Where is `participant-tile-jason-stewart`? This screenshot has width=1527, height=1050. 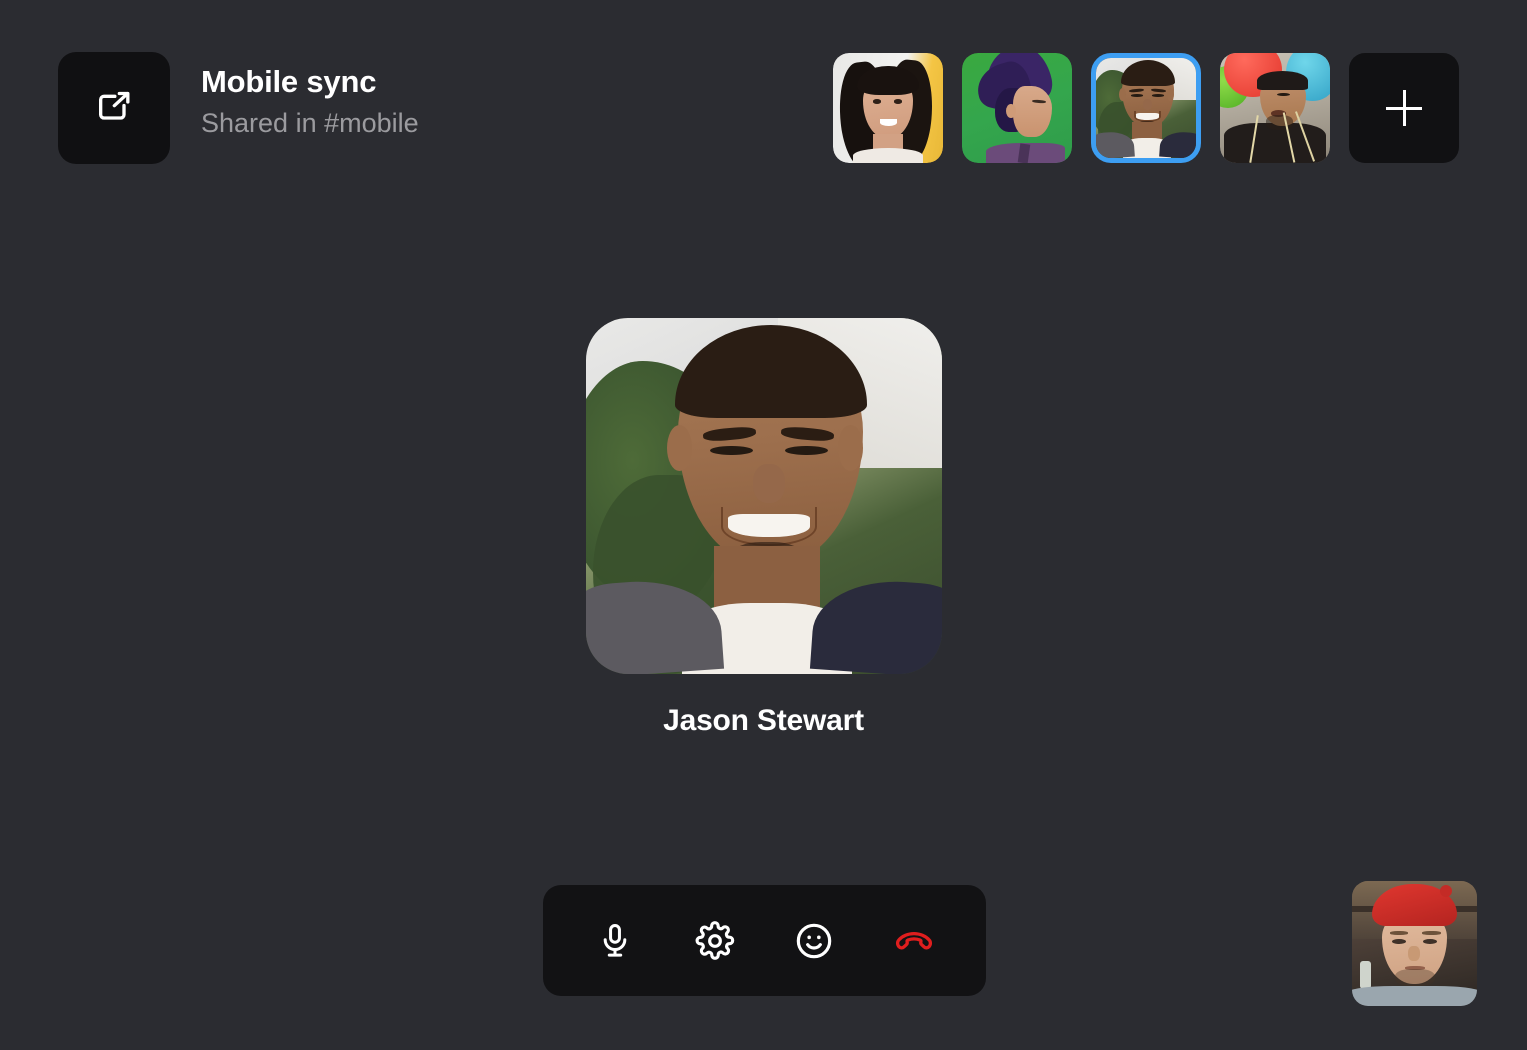
participant-tile-jason-stewart is located at coordinates (1146, 108).